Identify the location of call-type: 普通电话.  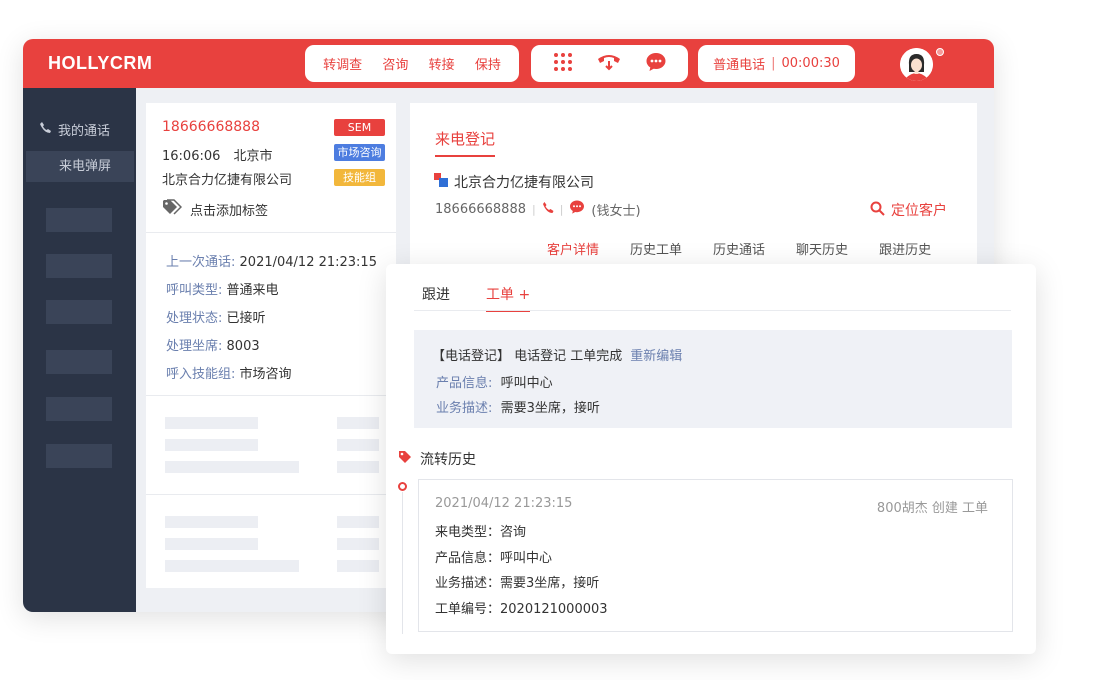
(739, 65).